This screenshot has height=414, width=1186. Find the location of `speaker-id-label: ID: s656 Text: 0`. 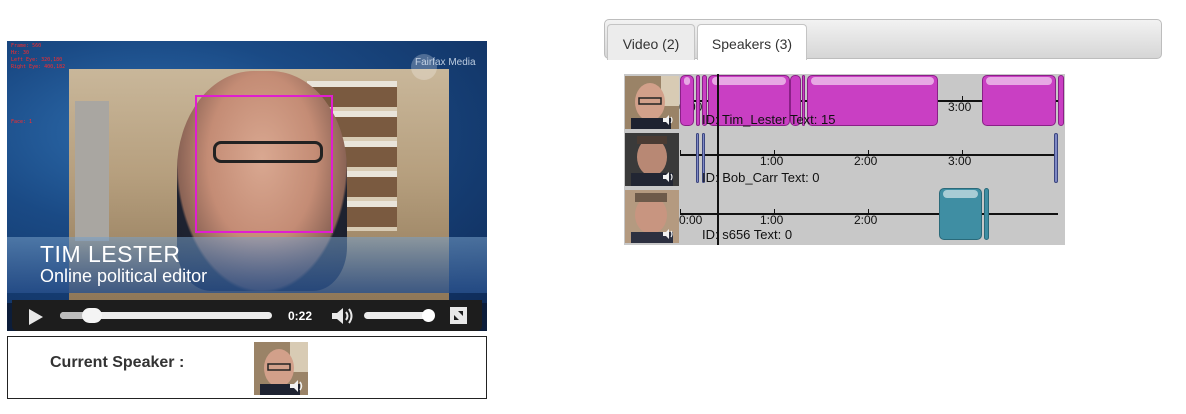

speaker-id-label: ID: s656 Text: 0 is located at coordinates (747, 234).